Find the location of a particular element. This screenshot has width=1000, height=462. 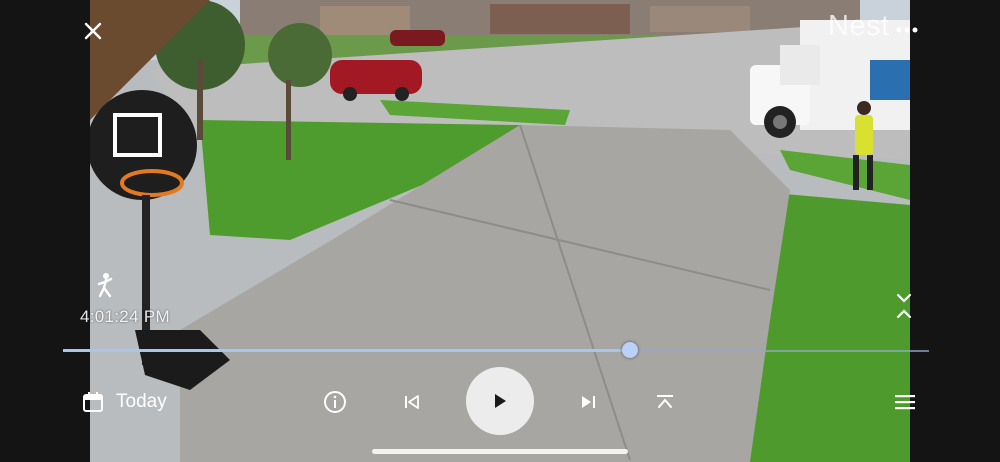

collapse-up-icon is located at coordinates (665, 401).